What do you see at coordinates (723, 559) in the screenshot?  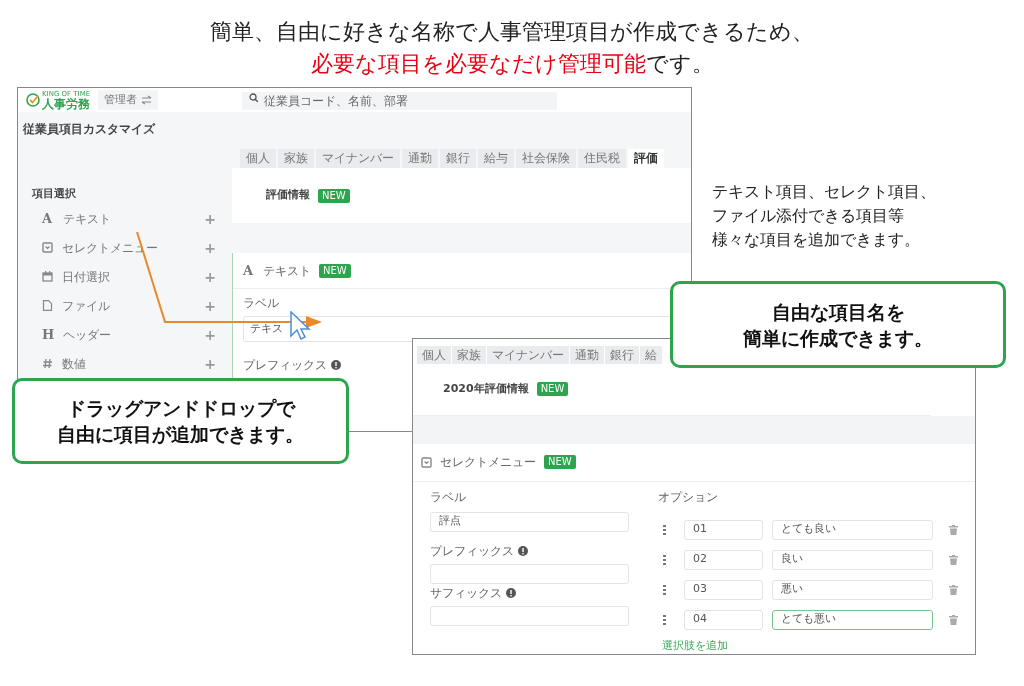 I see `input-field: 02` at bounding box center [723, 559].